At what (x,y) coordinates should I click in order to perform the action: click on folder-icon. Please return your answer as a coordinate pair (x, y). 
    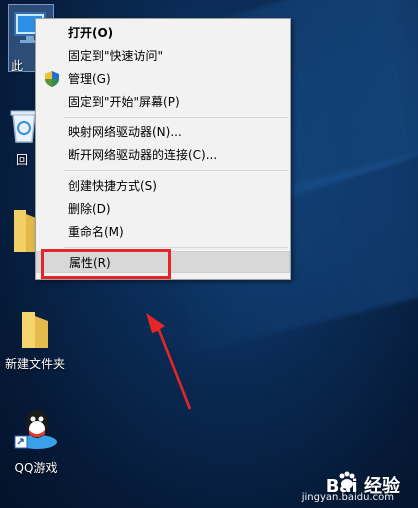
    Looking at the image, I should click on (35, 330).